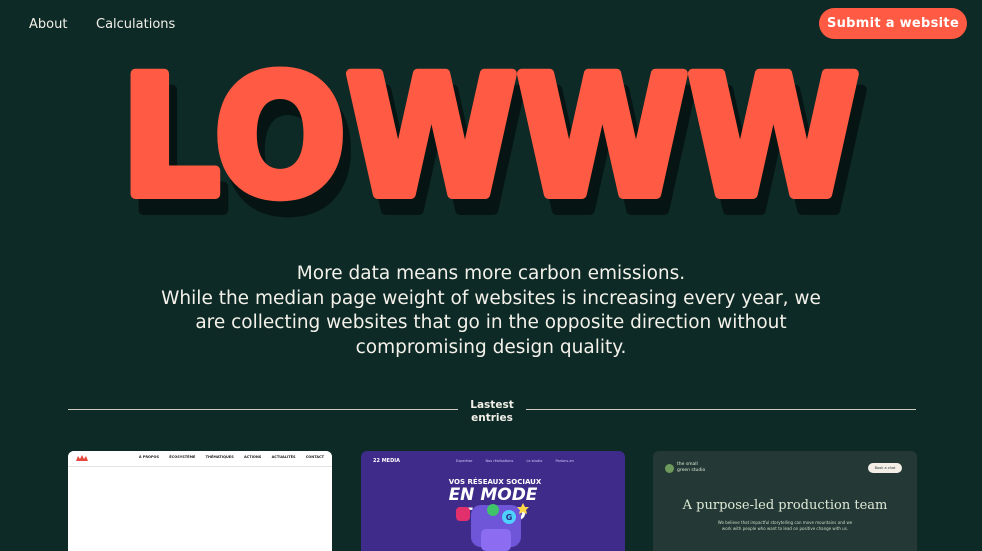 This screenshot has width=982, height=551. I want to click on latest-entries-heading-line-2: entries, so click(492, 418).